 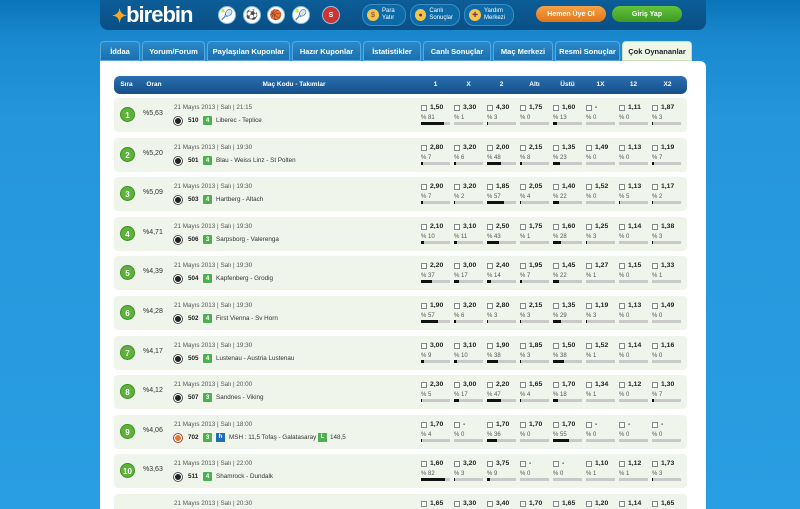 I want to click on column-header: X, so click(x=468, y=85).